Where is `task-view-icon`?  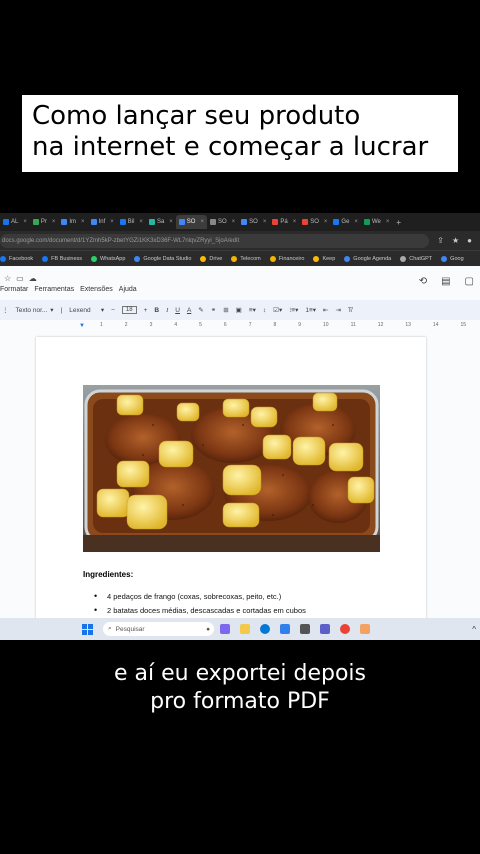 task-view-icon is located at coordinates (225, 629).